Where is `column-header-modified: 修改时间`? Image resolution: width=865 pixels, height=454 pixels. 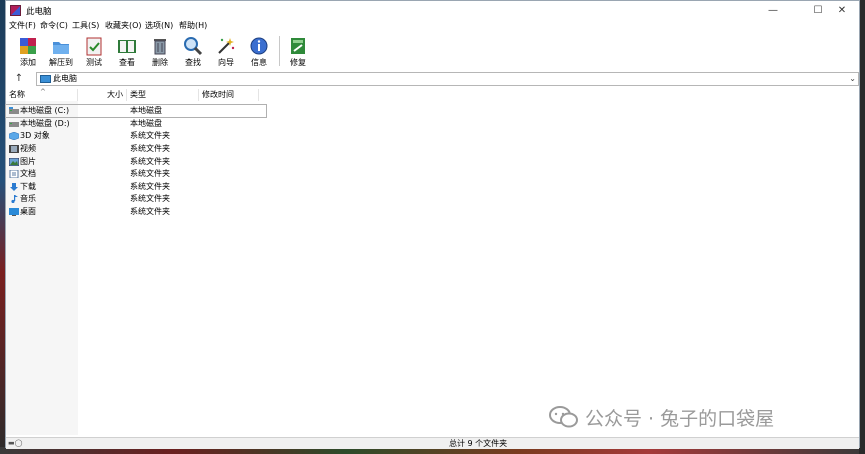 column-header-modified: 修改时间 is located at coordinates (229, 95).